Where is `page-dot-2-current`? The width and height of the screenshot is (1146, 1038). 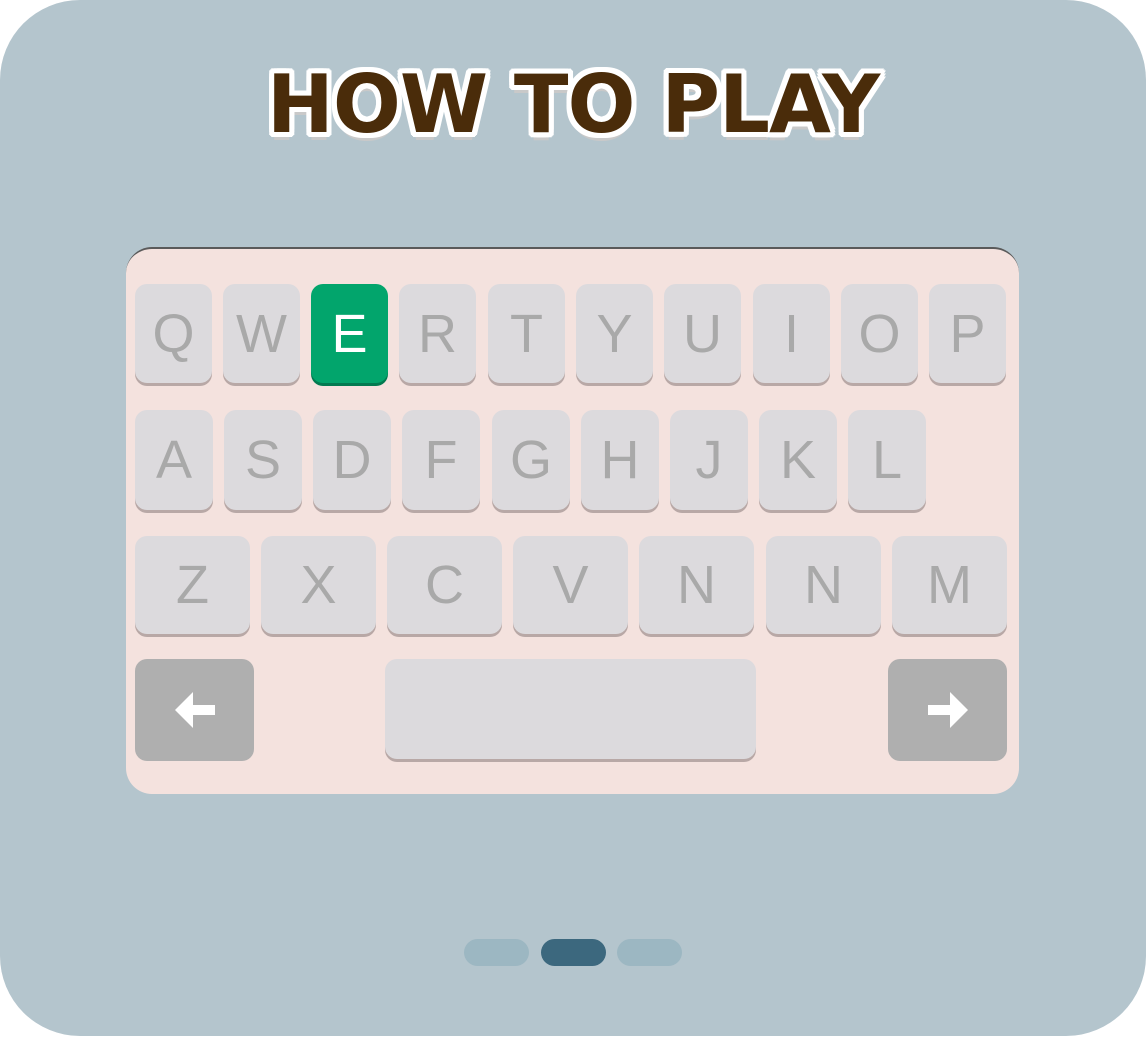 page-dot-2-current is located at coordinates (573, 952).